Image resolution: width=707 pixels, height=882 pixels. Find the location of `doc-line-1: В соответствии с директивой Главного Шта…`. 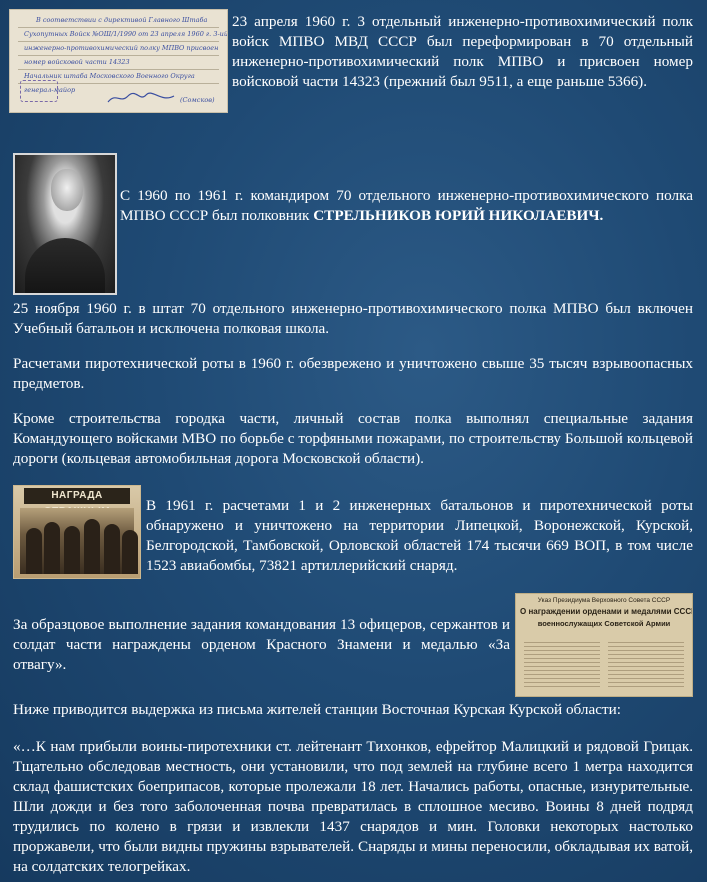

doc-line-1: В соответствии с директивой Главного Шта… is located at coordinates (122, 20).